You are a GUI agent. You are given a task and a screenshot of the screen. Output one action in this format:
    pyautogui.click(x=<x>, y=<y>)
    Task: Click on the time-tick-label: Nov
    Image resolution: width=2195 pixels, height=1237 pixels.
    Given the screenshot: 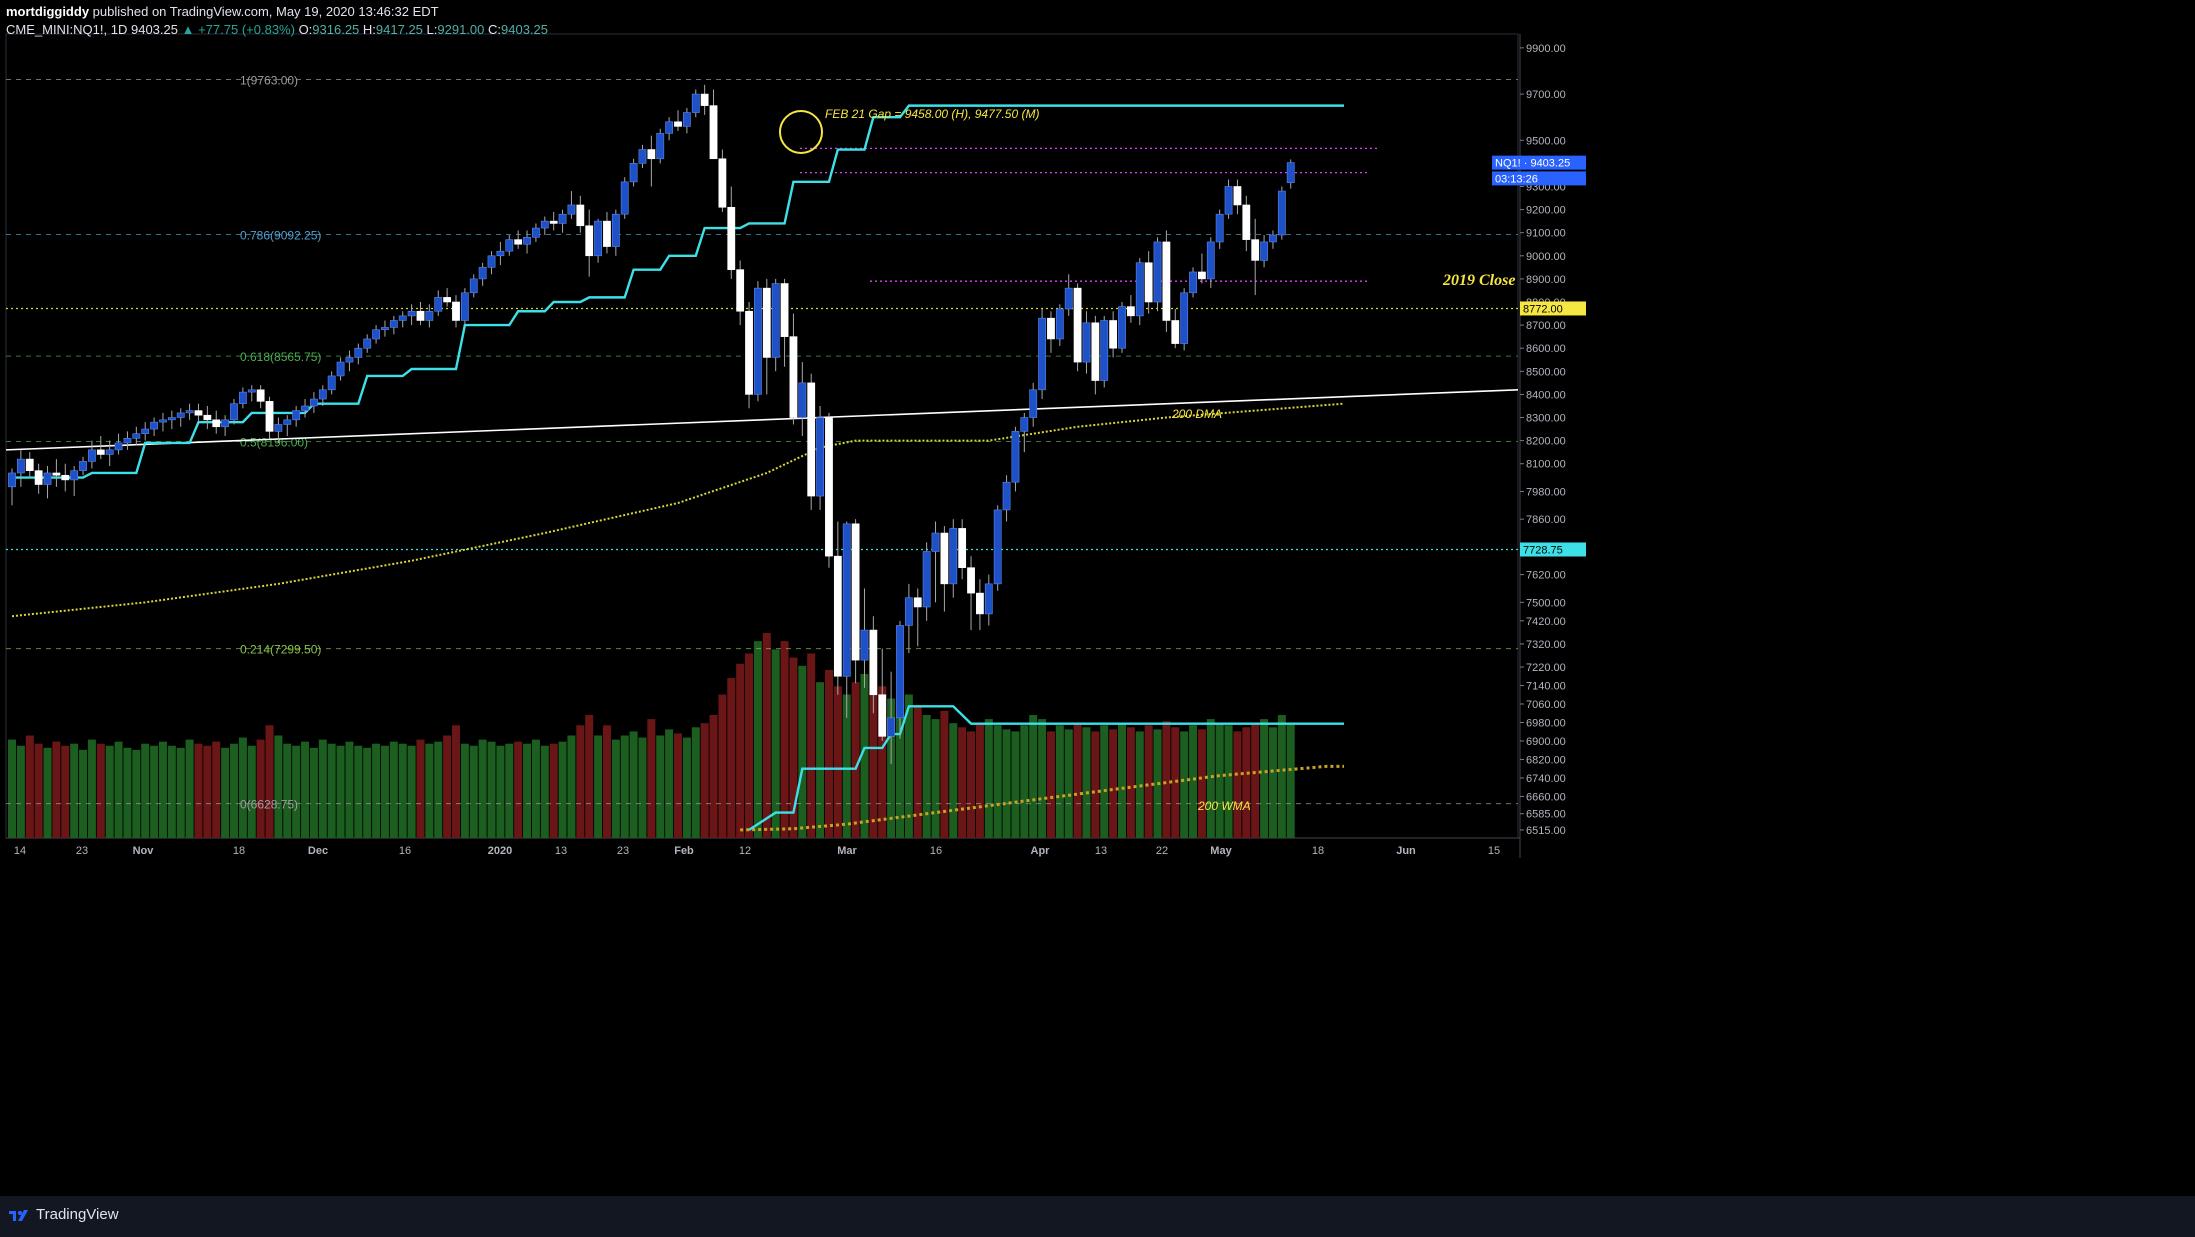 What is the action you would take?
    pyautogui.click(x=144, y=851)
    